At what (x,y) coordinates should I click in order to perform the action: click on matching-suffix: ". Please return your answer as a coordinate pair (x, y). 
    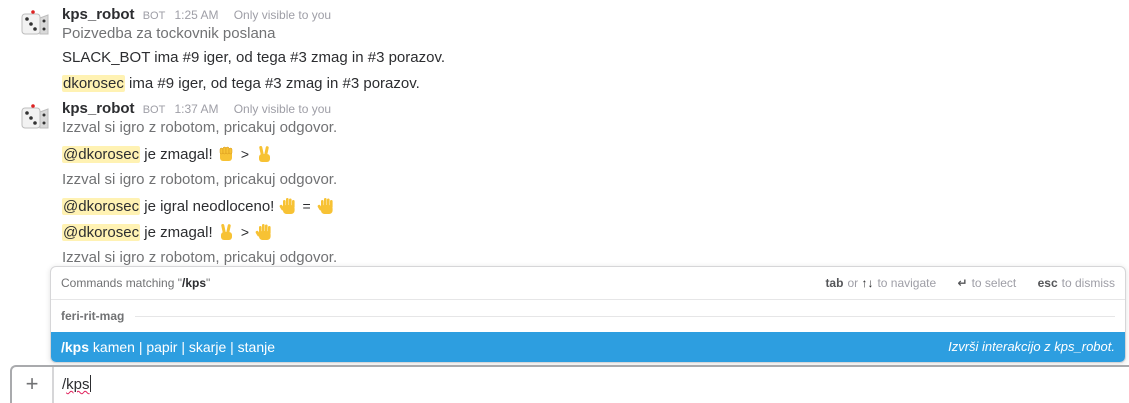
    Looking at the image, I should click on (208, 283).